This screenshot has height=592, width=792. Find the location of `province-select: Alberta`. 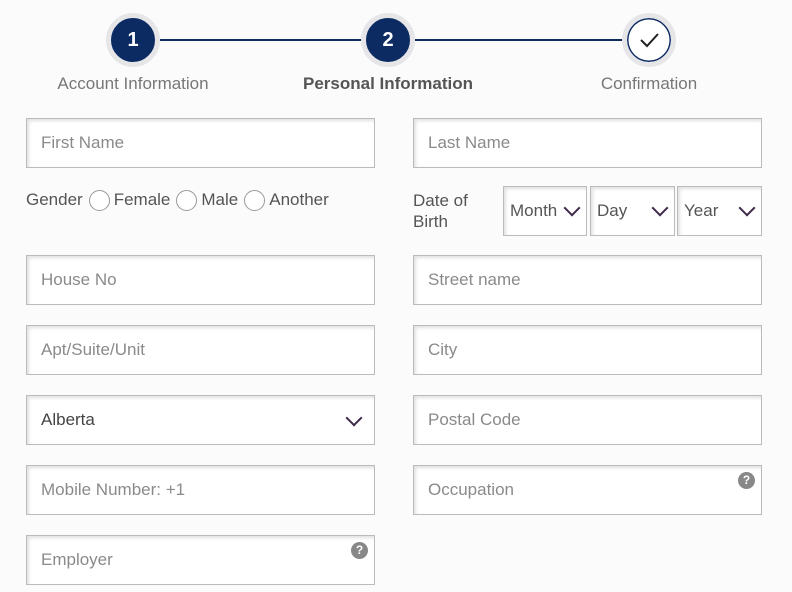

province-select: Alberta is located at coordinates (200, 420).